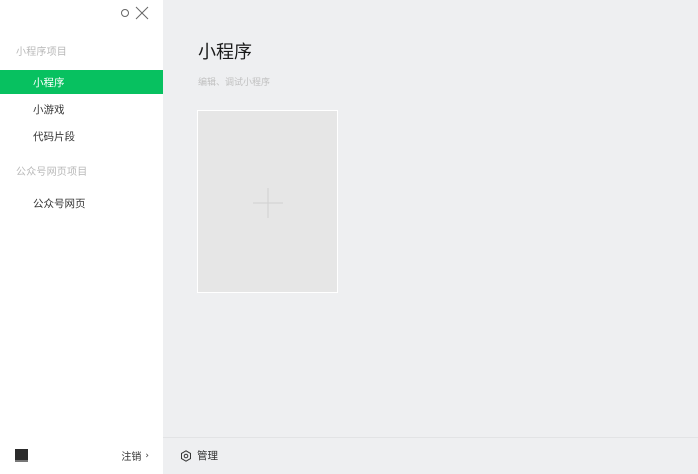  What do you see at coordinates (234, 83) in the screenshot?
I see `page-subtitle: 编辑、调试小程序` at bounding box center [234, 83].